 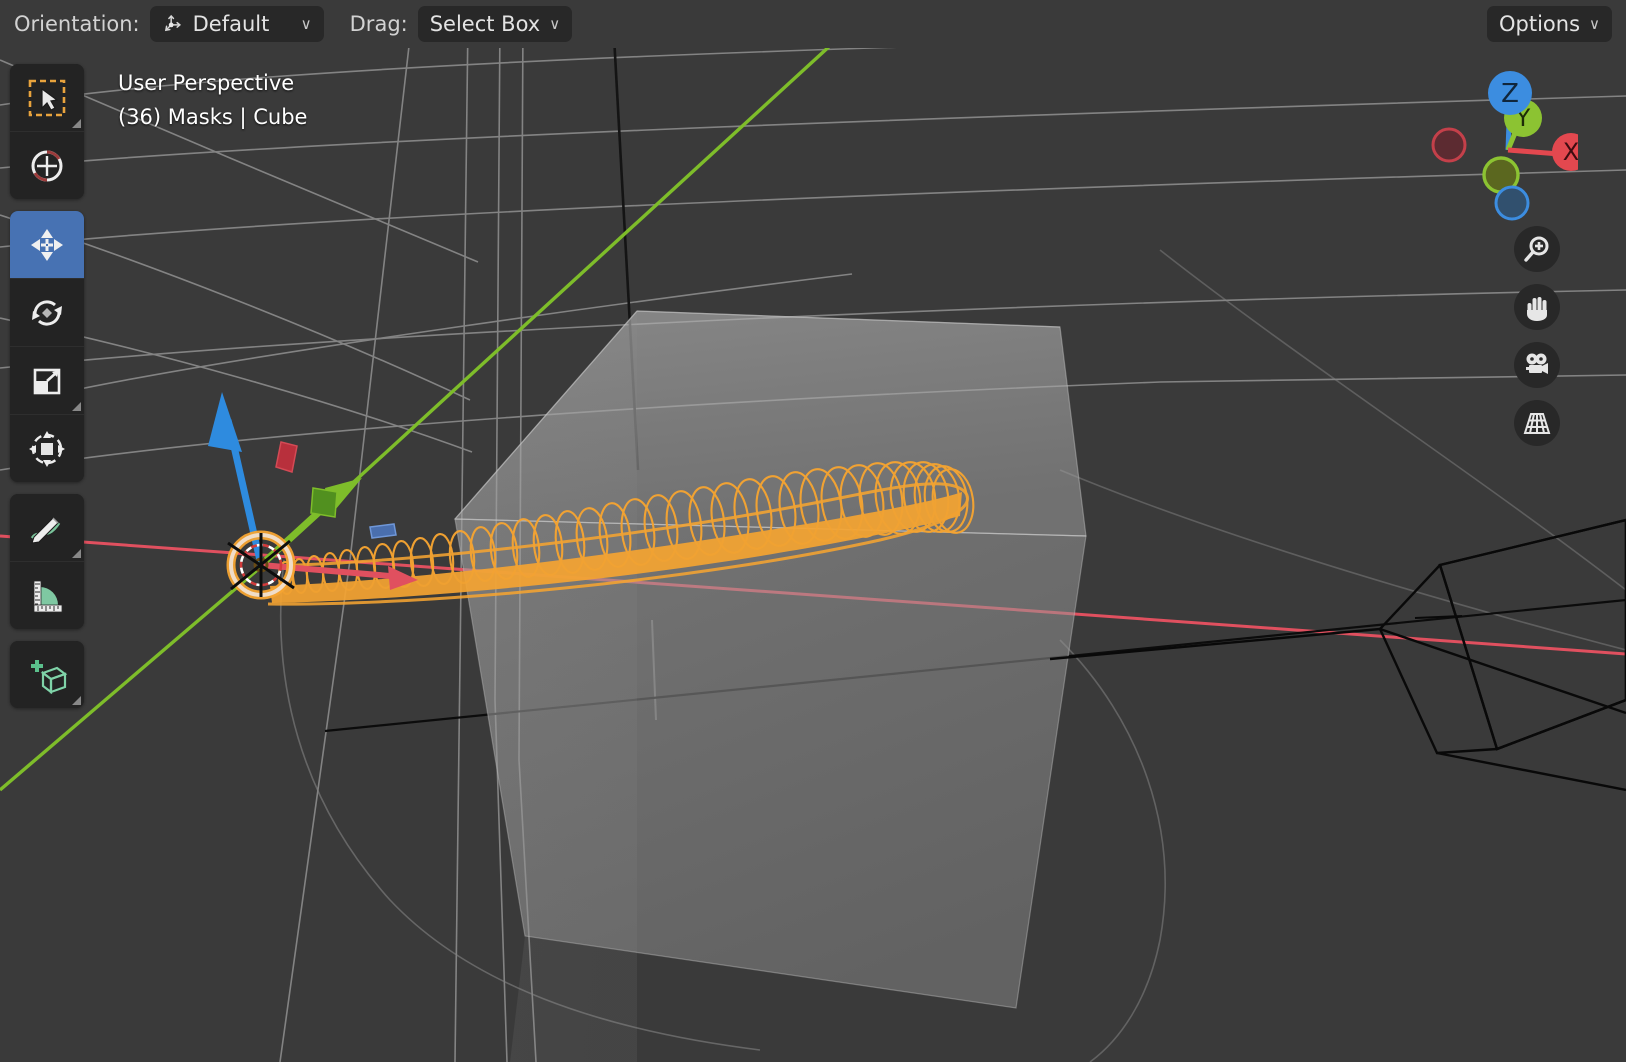 What do you see at coordinates (231, 24) in the screenshot?
I see `orientation-value: Default` at bounding box center [231, 24].